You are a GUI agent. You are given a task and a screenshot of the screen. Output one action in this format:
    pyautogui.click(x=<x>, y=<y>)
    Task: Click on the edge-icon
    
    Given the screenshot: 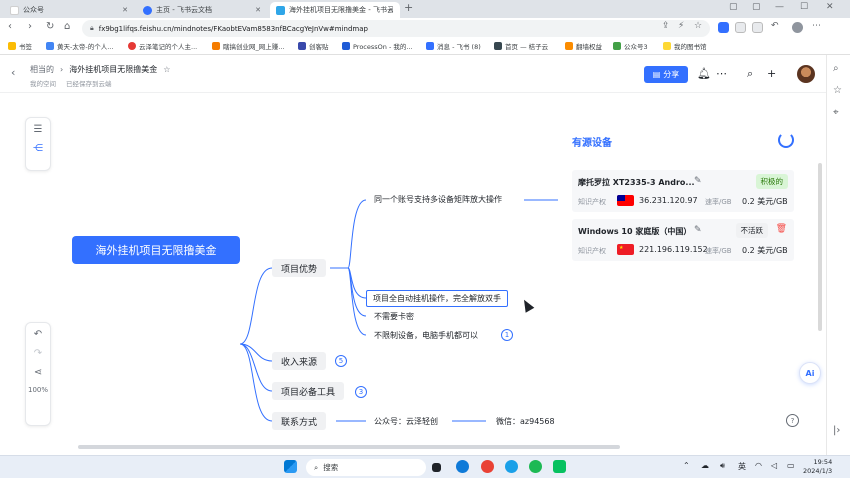 What is the action you would take?
    pyautogui.click(x=462, y=466)
    